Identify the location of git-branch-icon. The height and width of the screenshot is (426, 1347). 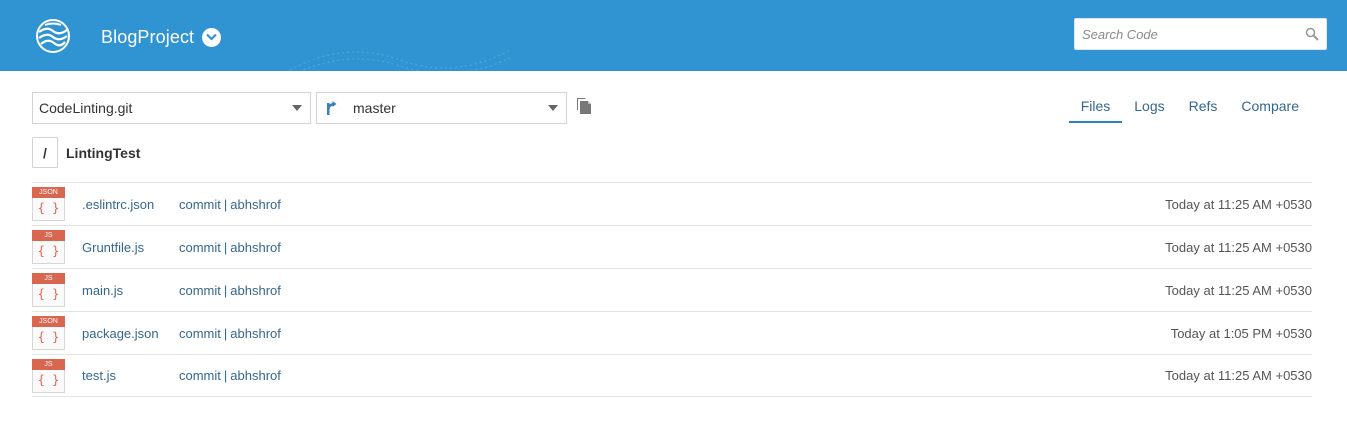
(332, 108).